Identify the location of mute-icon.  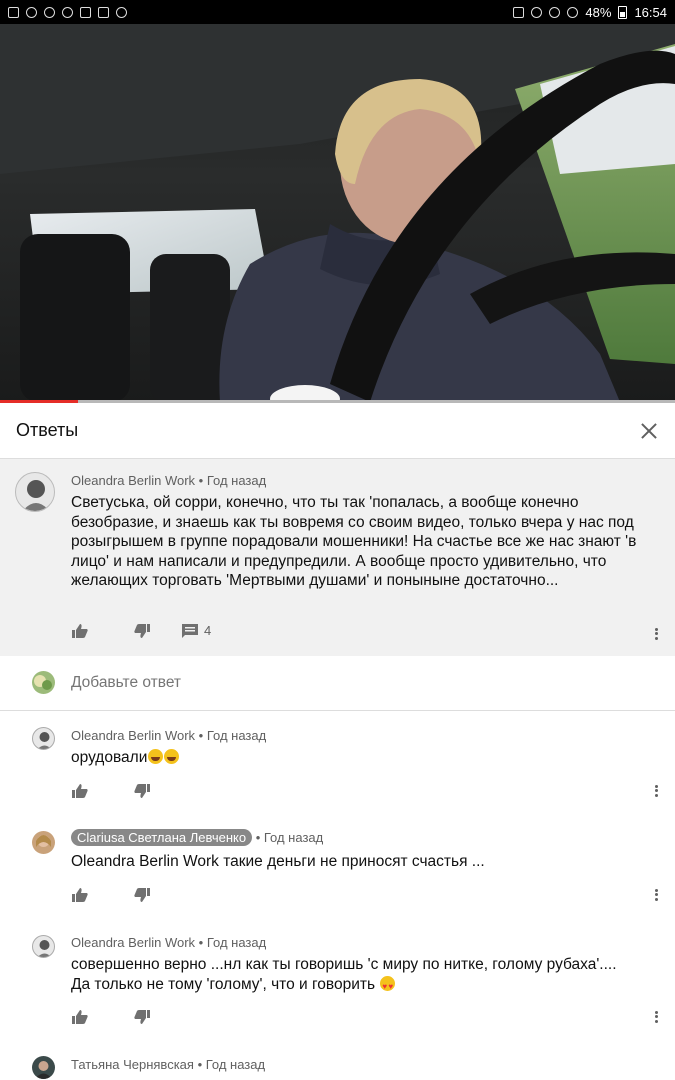
(537, 12).